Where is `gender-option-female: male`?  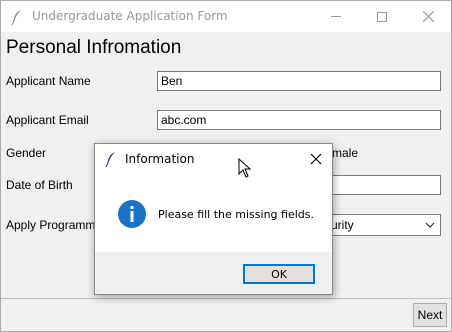 gender-option-female: male is located at coordinates (345, 153).